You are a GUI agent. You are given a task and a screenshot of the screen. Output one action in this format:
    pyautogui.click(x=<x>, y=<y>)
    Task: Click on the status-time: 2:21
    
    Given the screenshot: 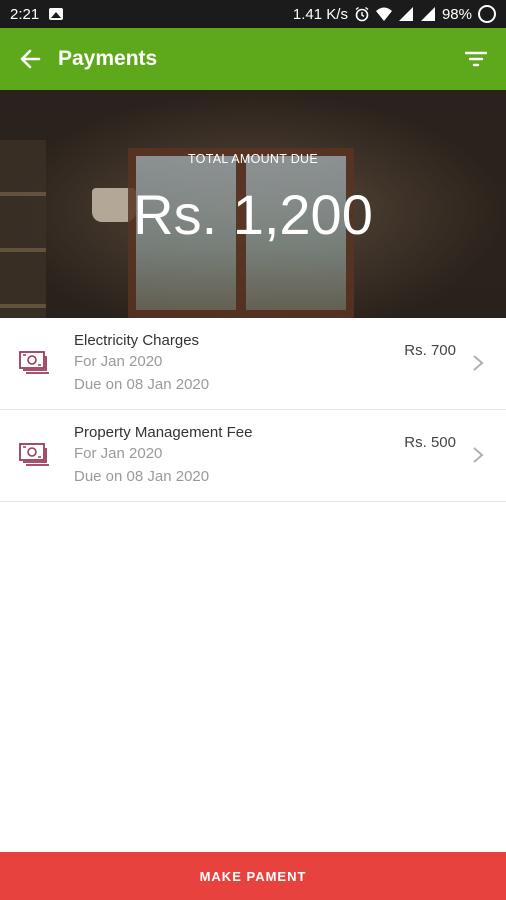 What is the action you would take?
    pyautogui.click(x=25, y=14)
    